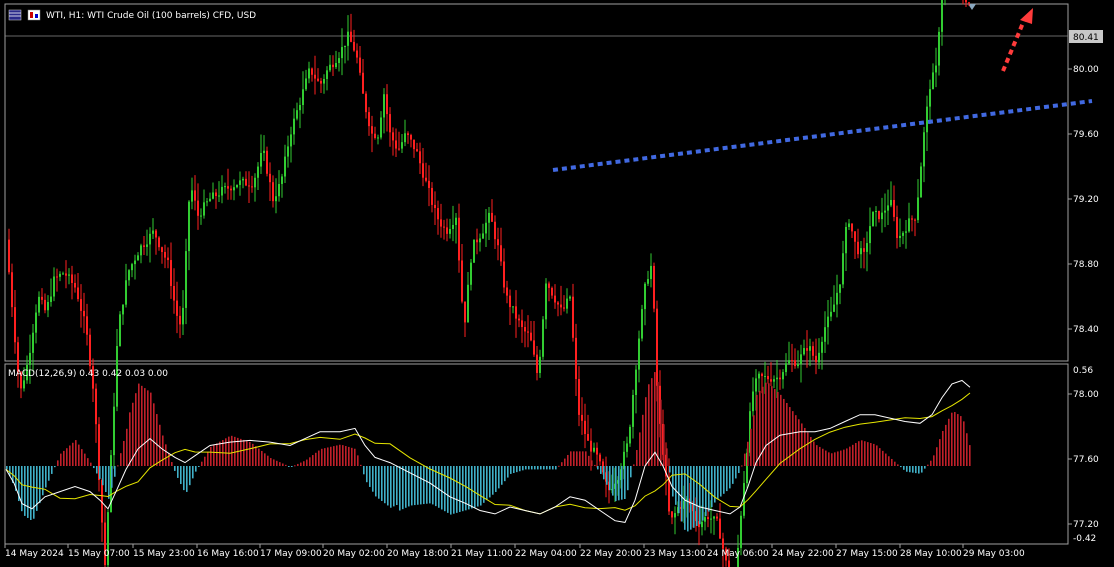 This screenshot has width=1114, height=567. What do you see at coordinates (34, 15) in the screenshot?
I see `chart-flag-icon` at bounding box center [34, 15].